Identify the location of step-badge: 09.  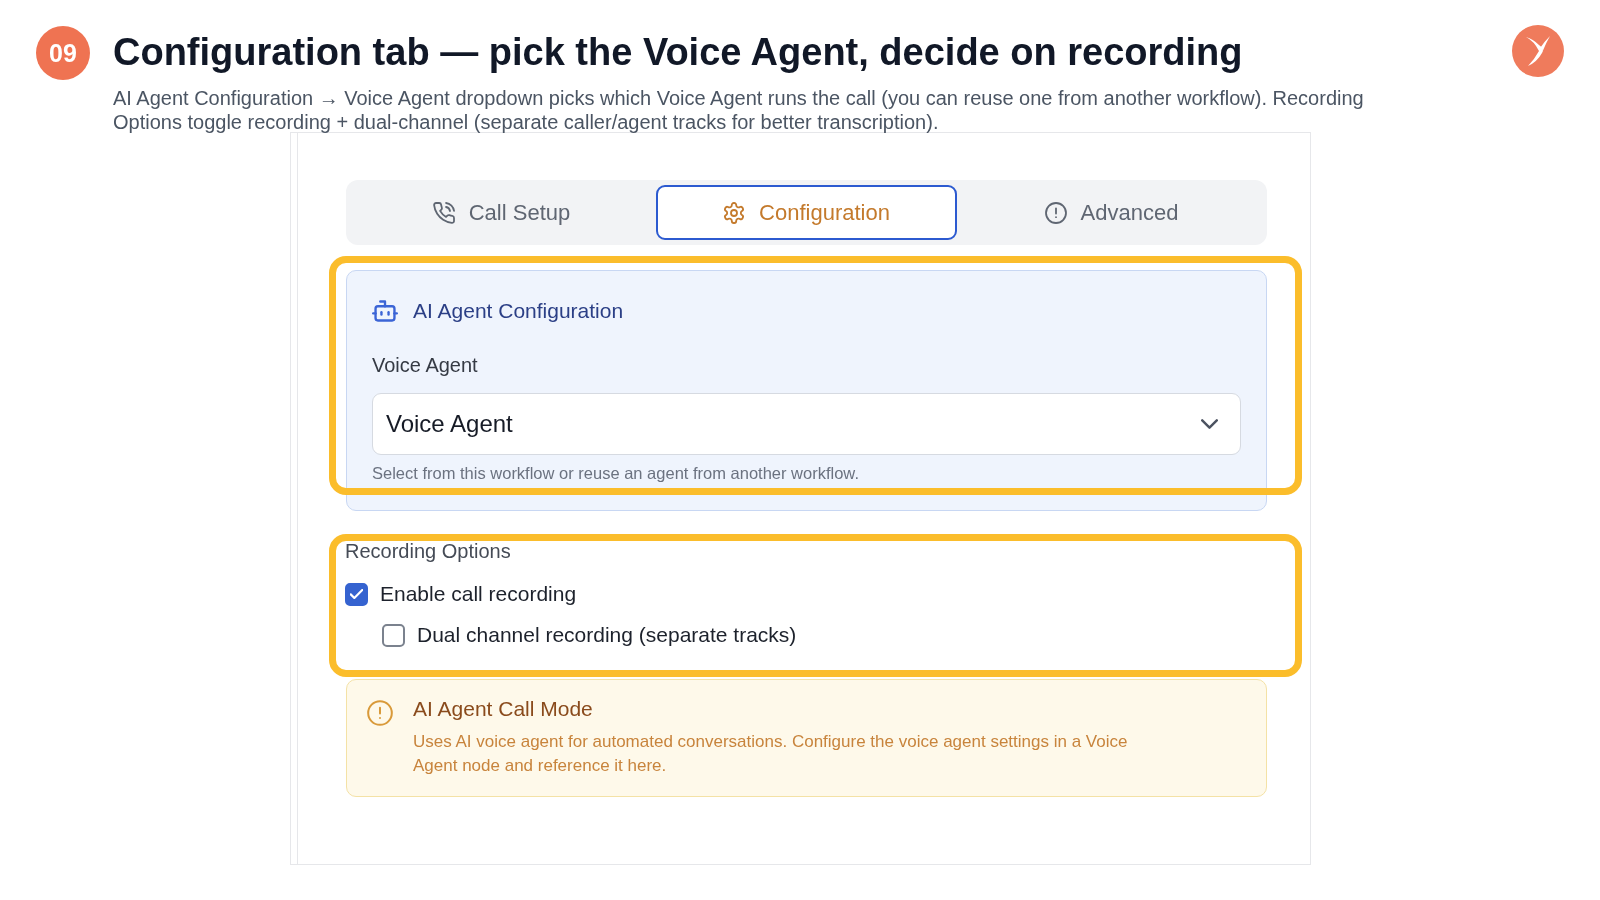
(63, 53).